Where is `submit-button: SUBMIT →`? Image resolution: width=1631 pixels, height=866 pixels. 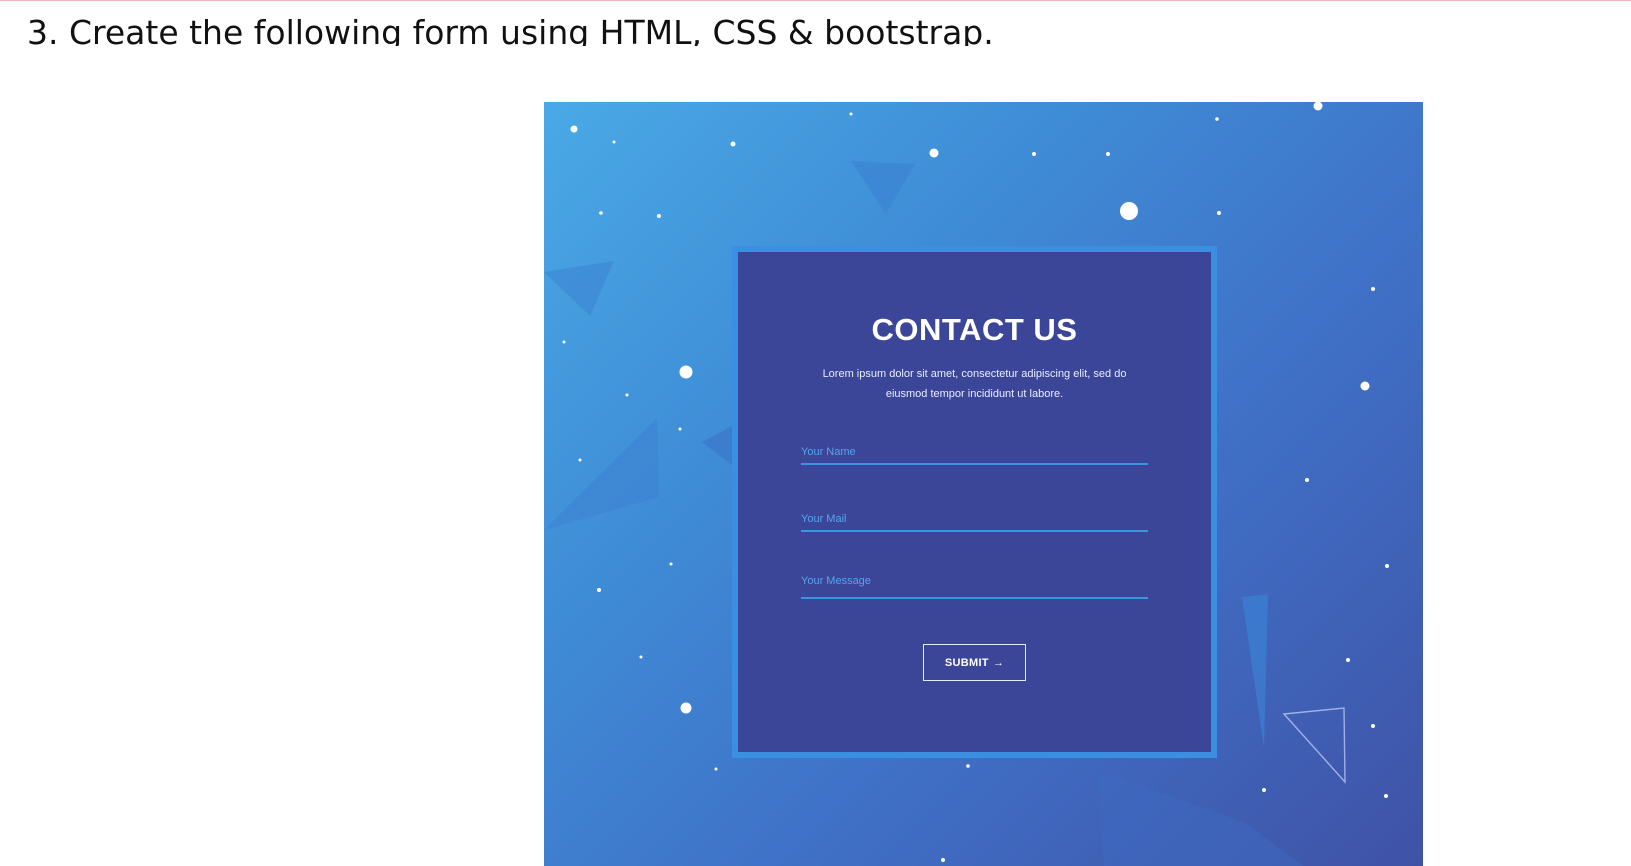 submit-button: SUBMIT → is located at coordinates (974, 662).